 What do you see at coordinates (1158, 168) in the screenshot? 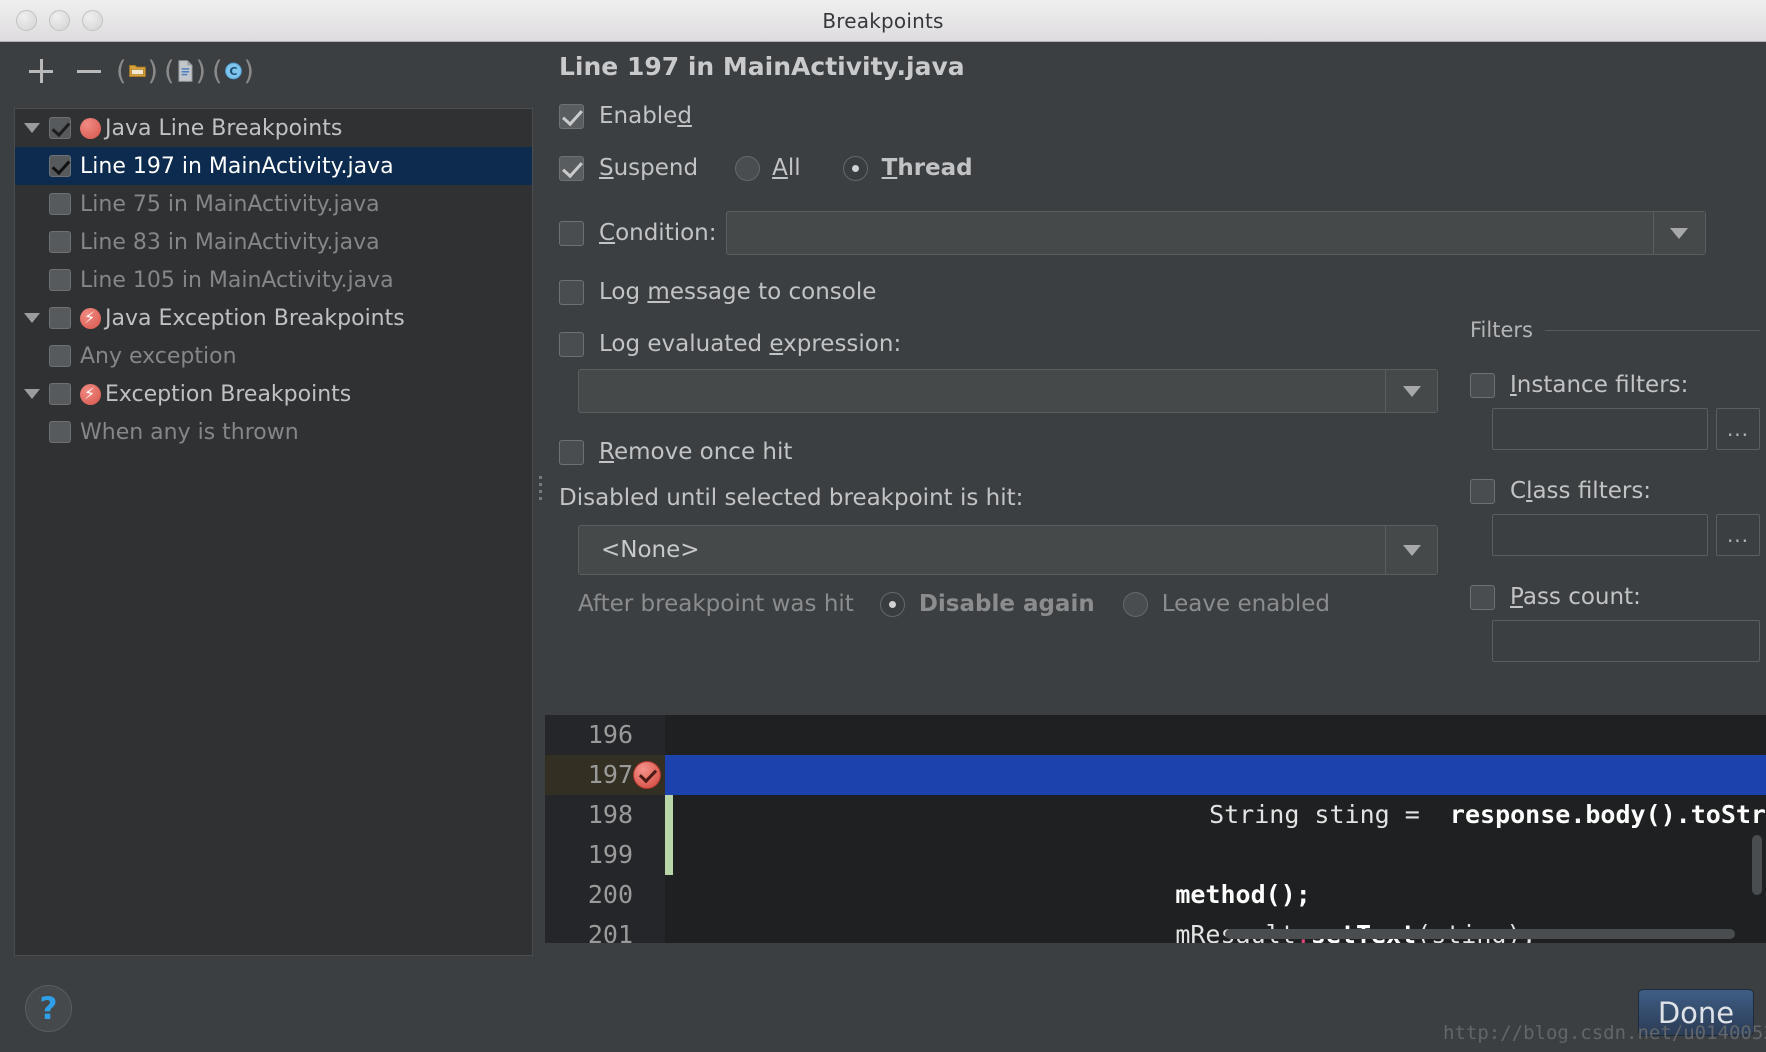
I see `suspend-row: Suspend All Thread` at bounding box center [1158, 168].